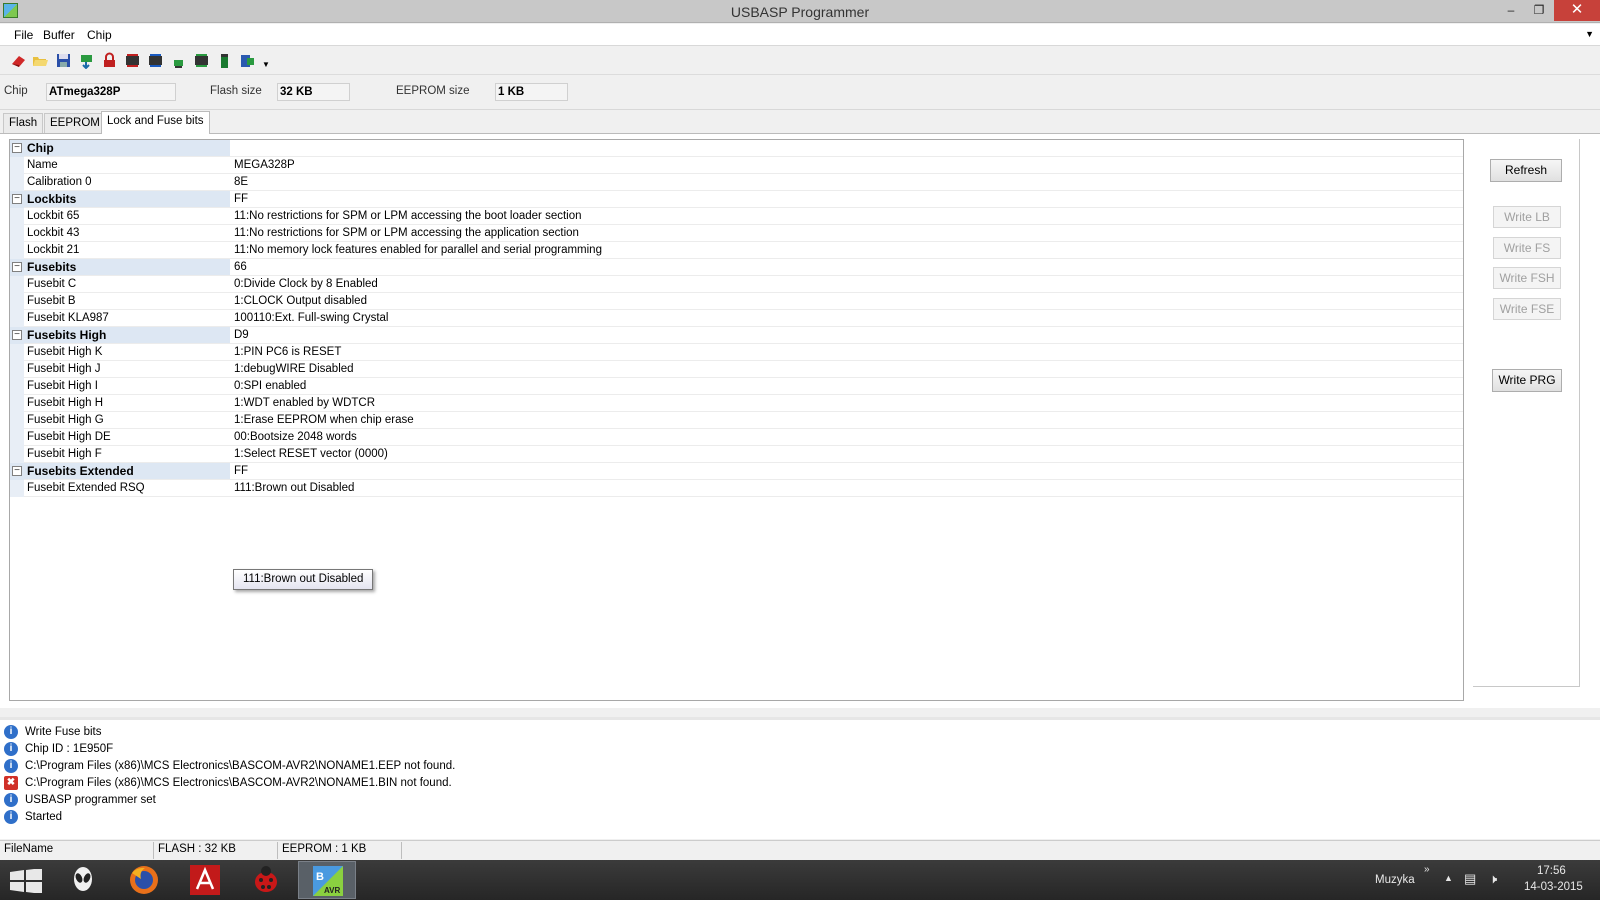  I want to click on tab-flash: Flash, so click(23, 123).